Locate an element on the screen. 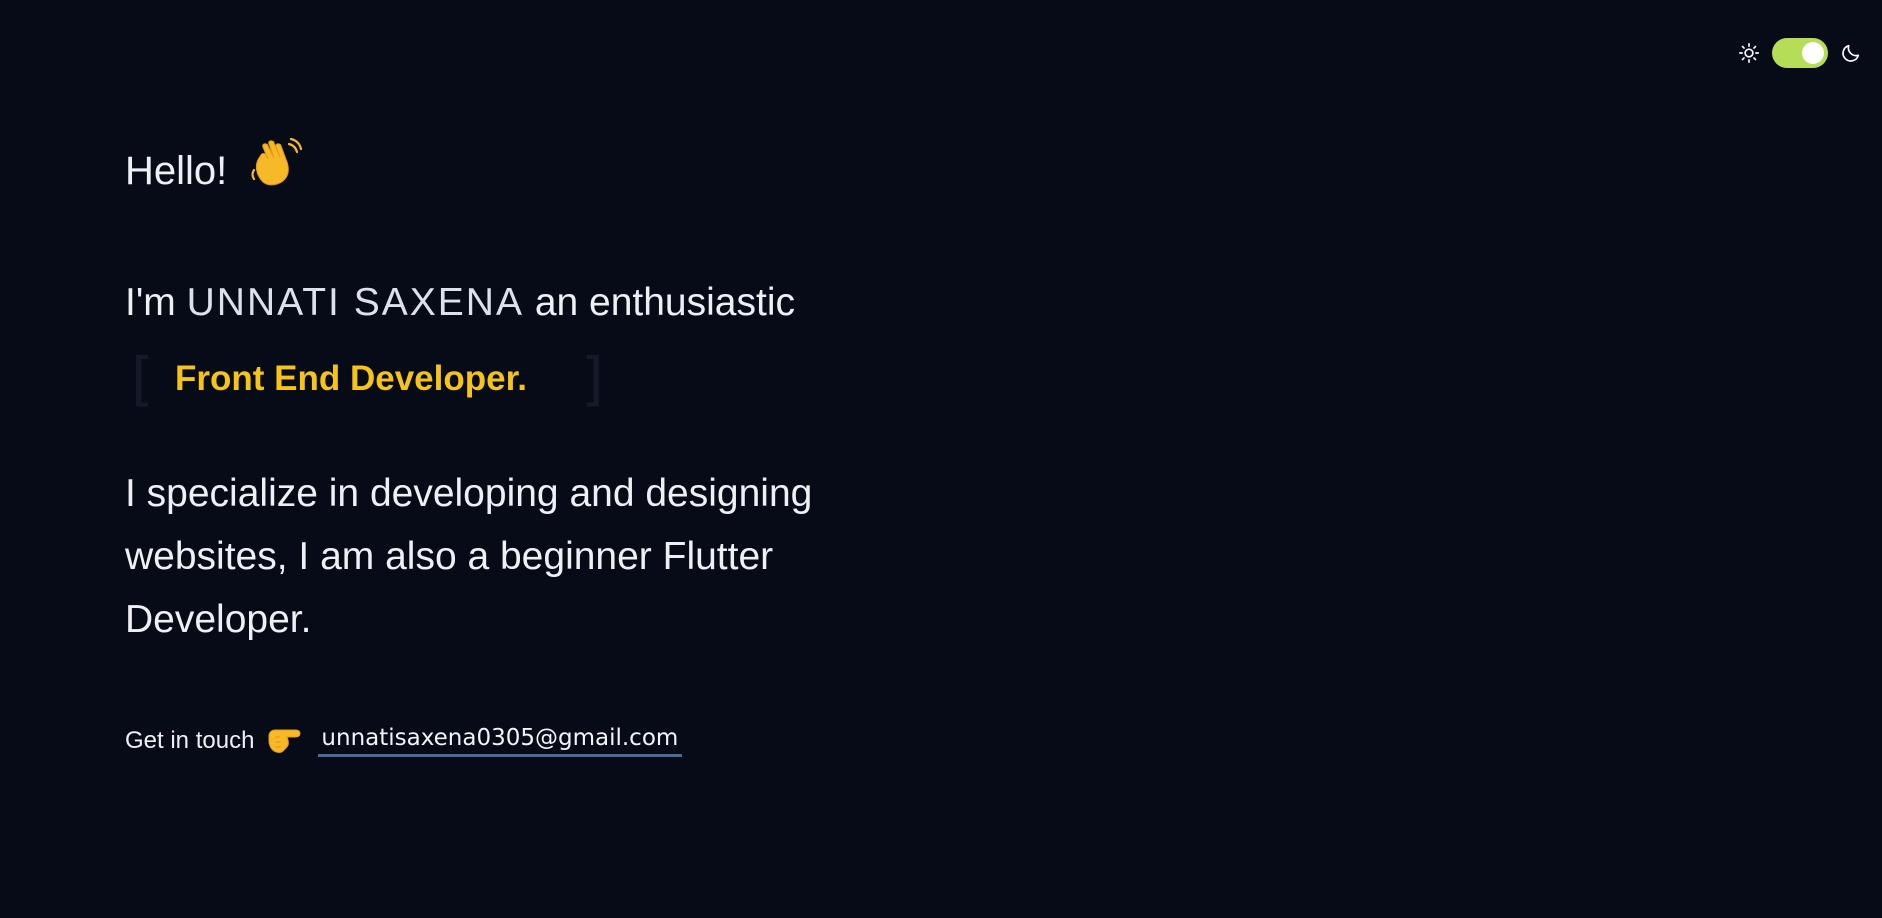 Image resolution: width=1882 pixels, height=918 pixels. role-typewriter: [ Front End Developer. ] is located at coordinates (367, 380).